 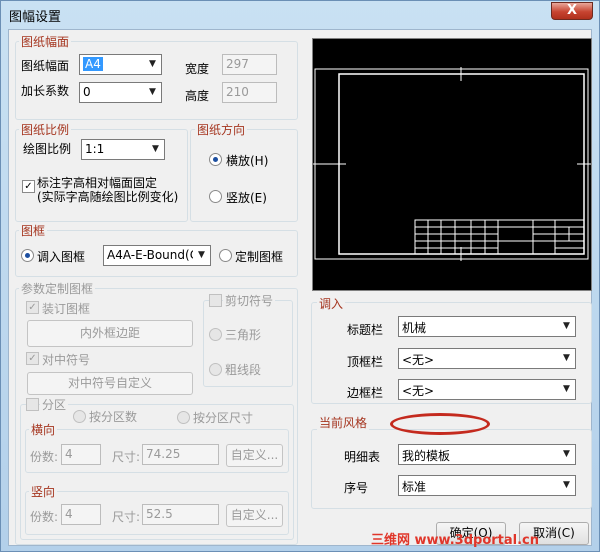 What do you see at coordinates (81, 514) in the screenshot?
I see `v-count-field: 4` at bounding box center [81, 514].